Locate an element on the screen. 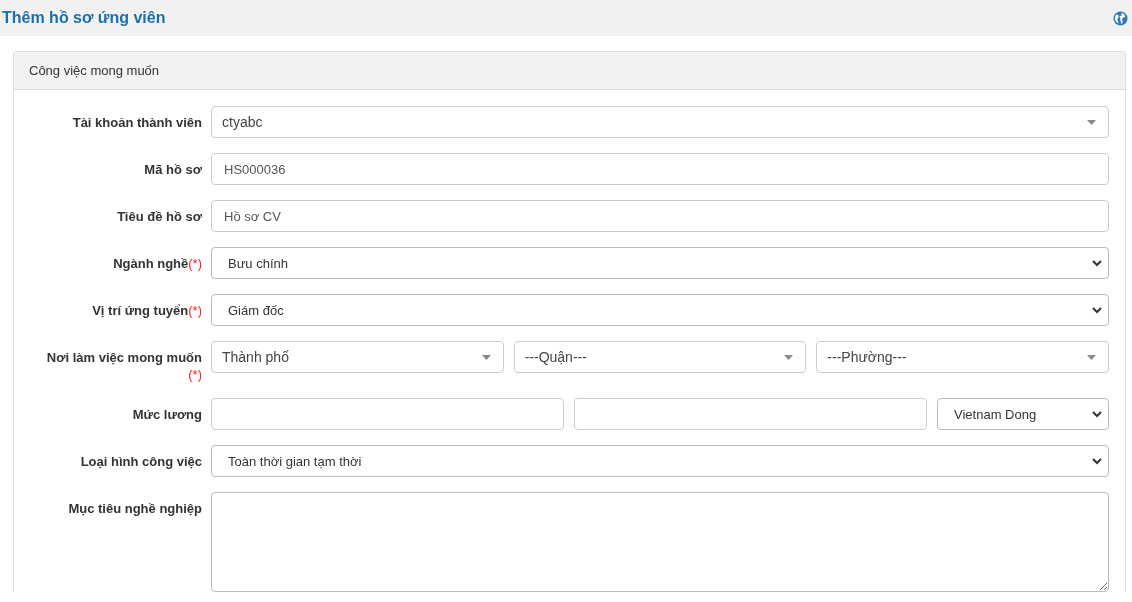 This screenshot has height=602, width=1132. field-label: Tài khoản thành viên is located at coordinates (137, 123).